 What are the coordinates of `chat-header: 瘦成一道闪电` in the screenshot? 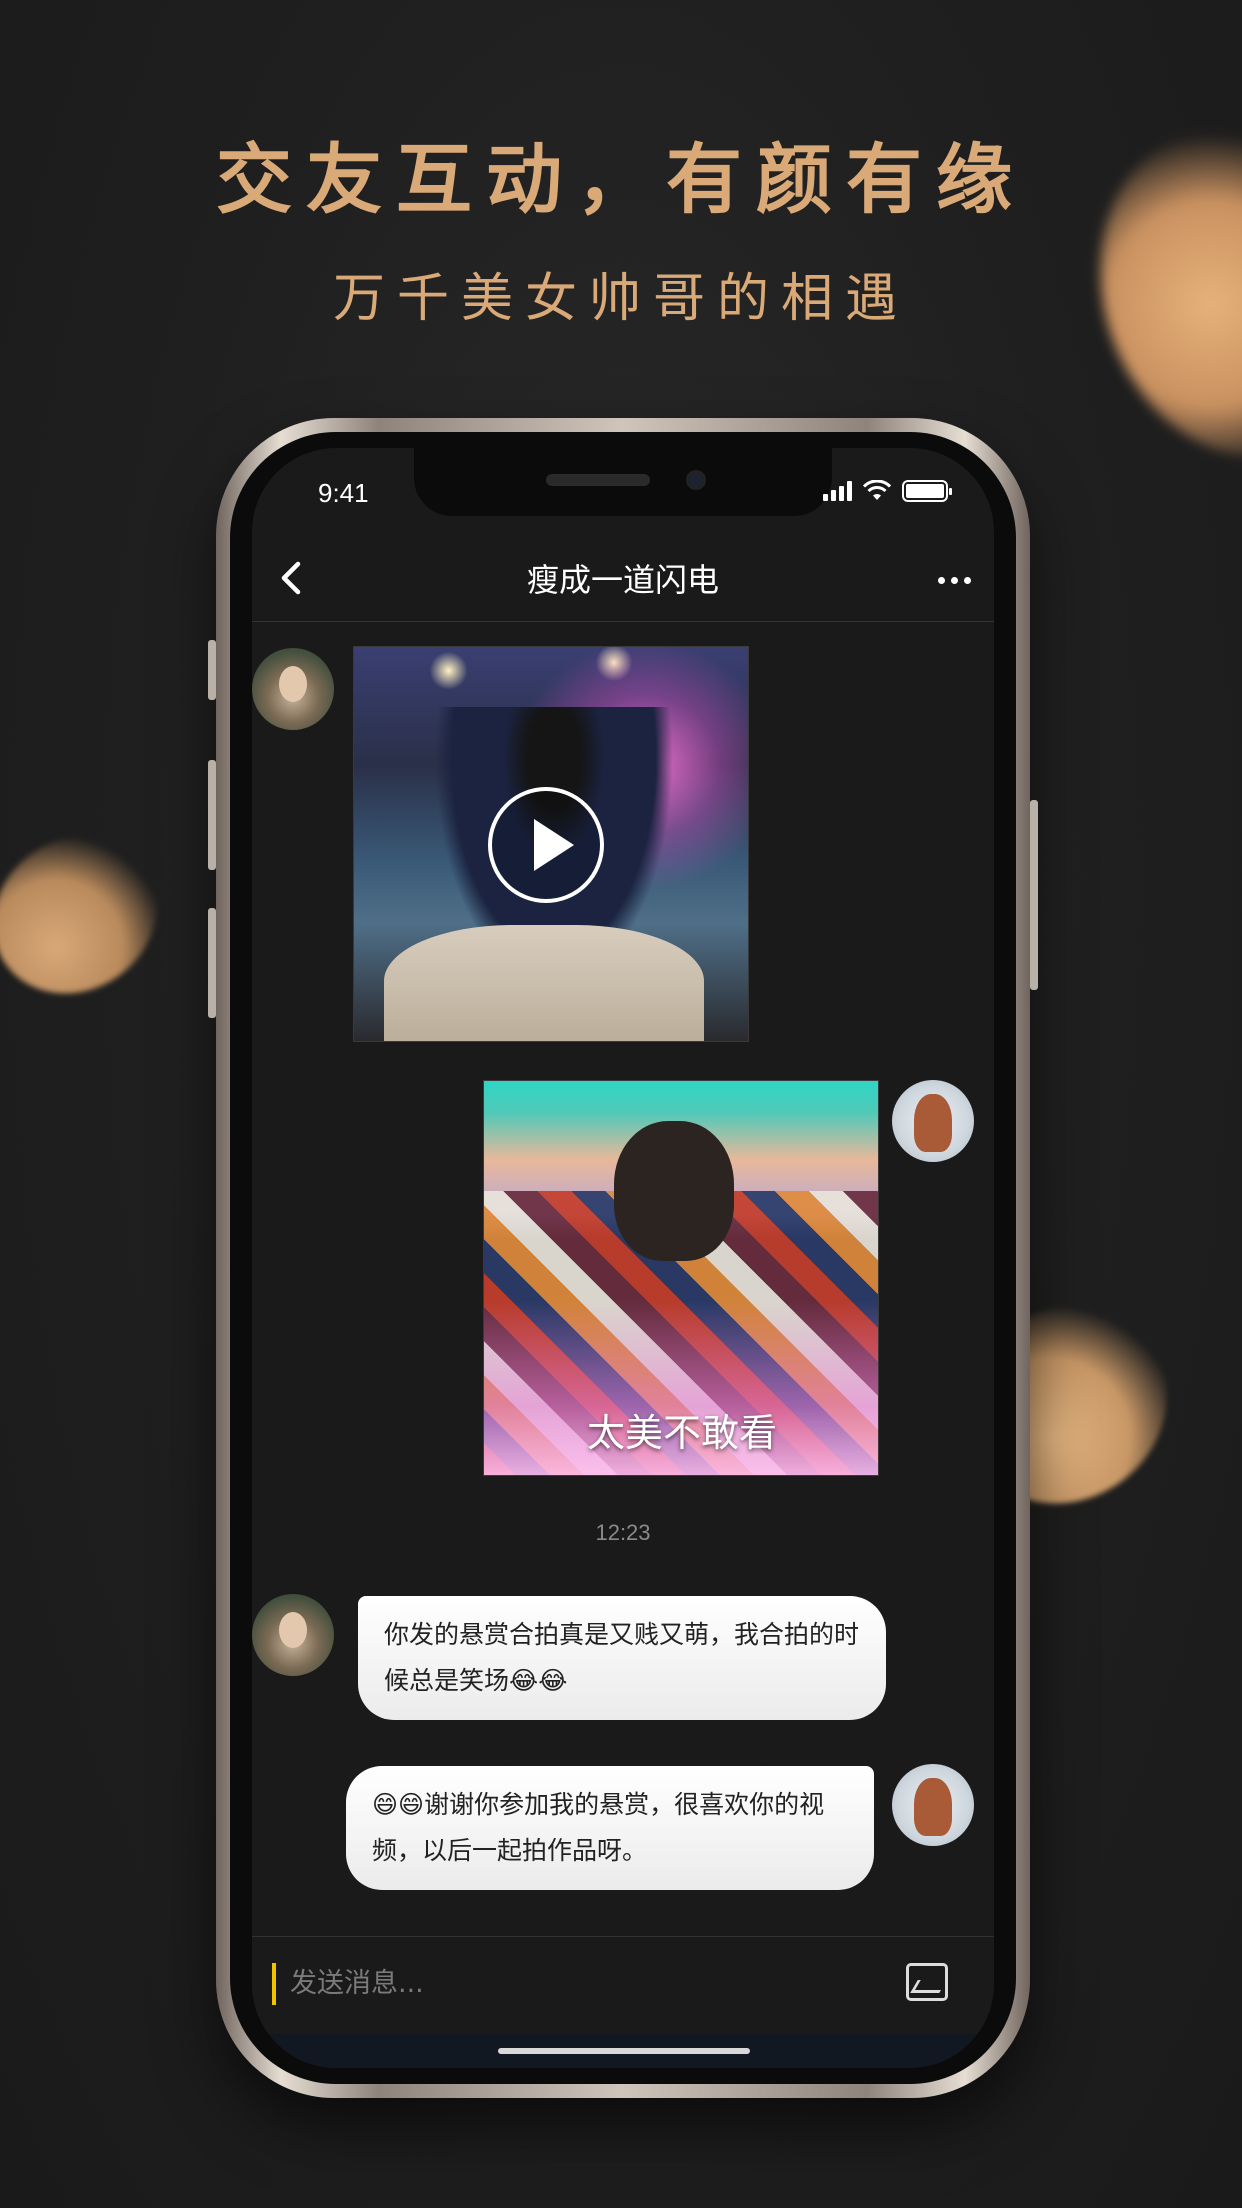 It's located at (623, 580).